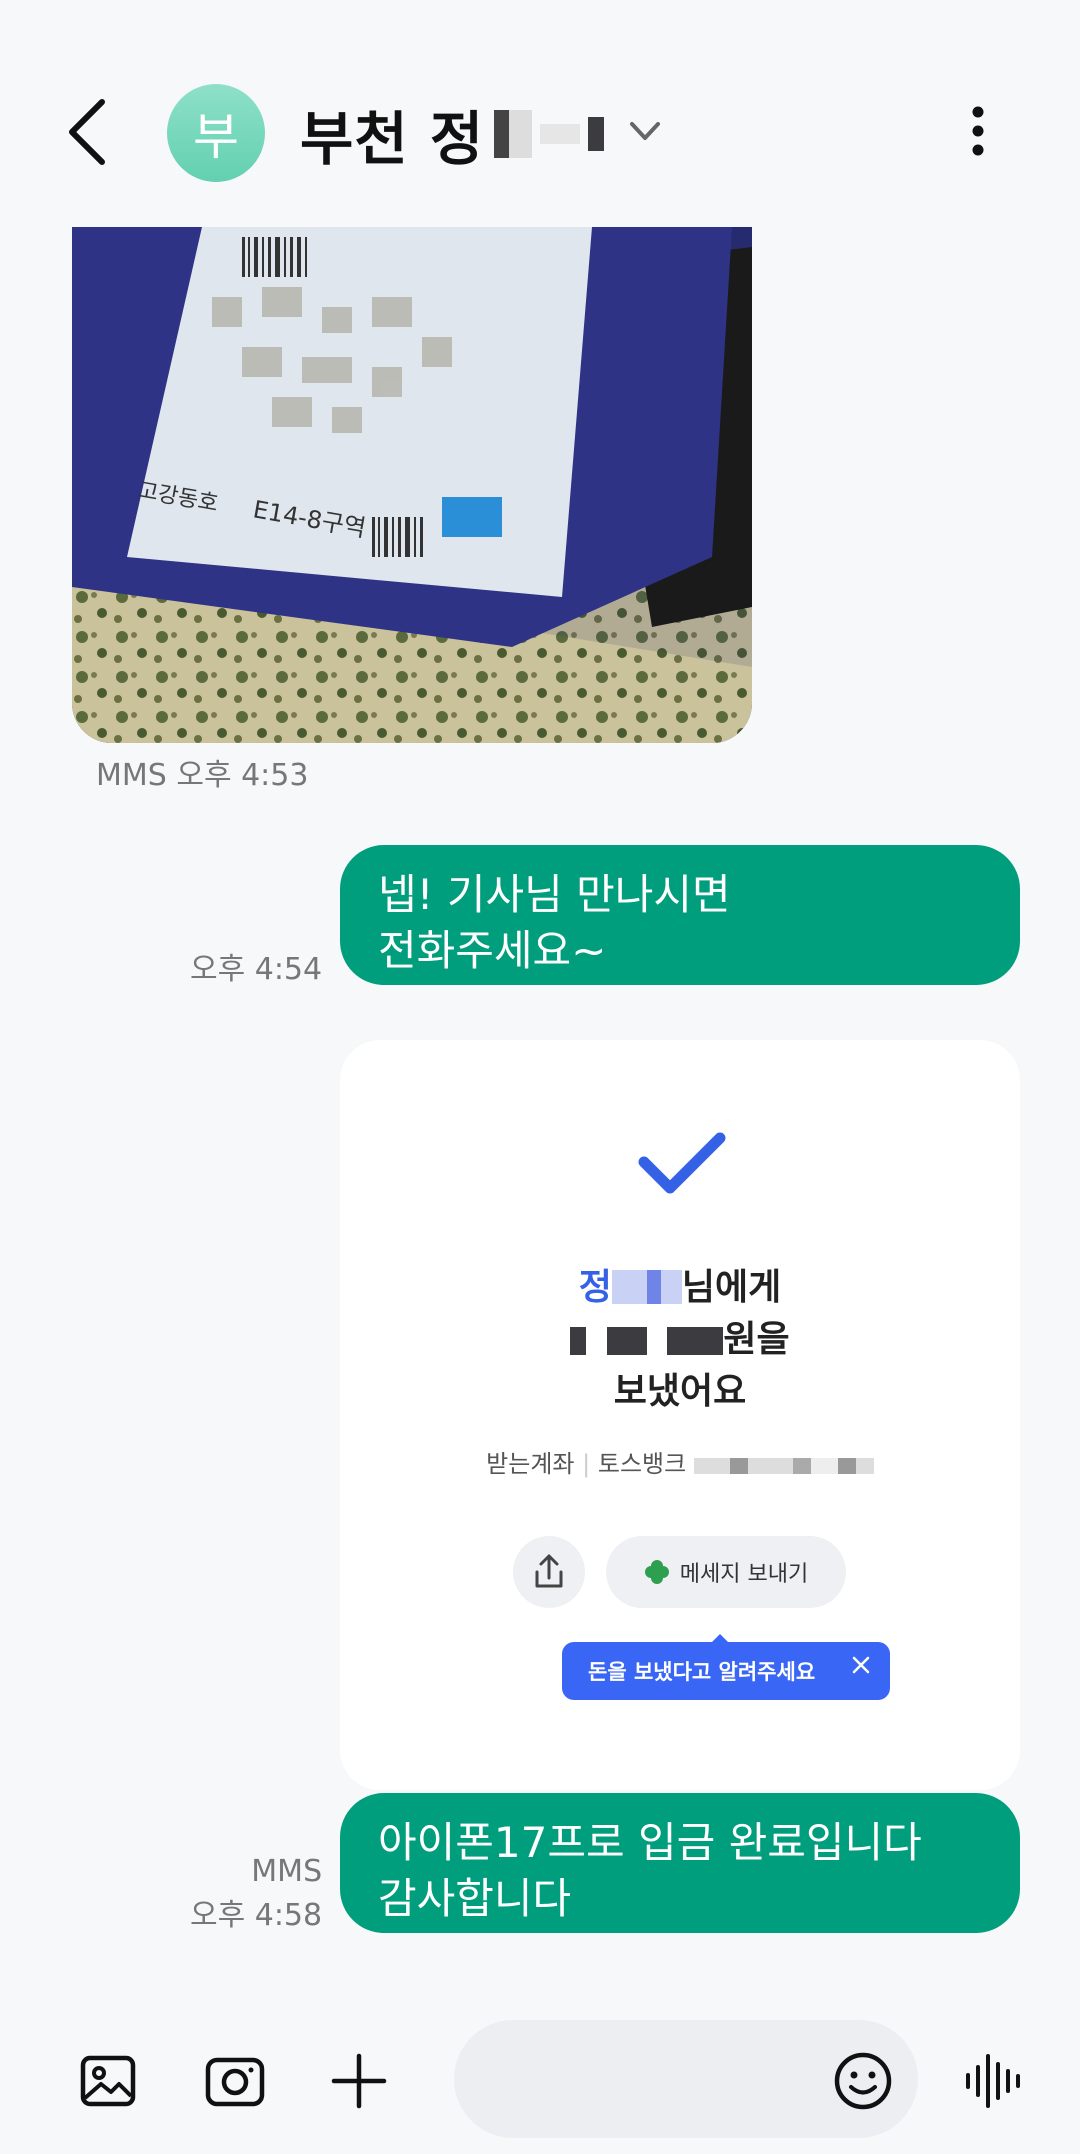 The image size is (1080, 2154). Describe the element at coordinates (202, 775) in the screenshot. I see `message-meta: MMS 오후 4:53` at that location.